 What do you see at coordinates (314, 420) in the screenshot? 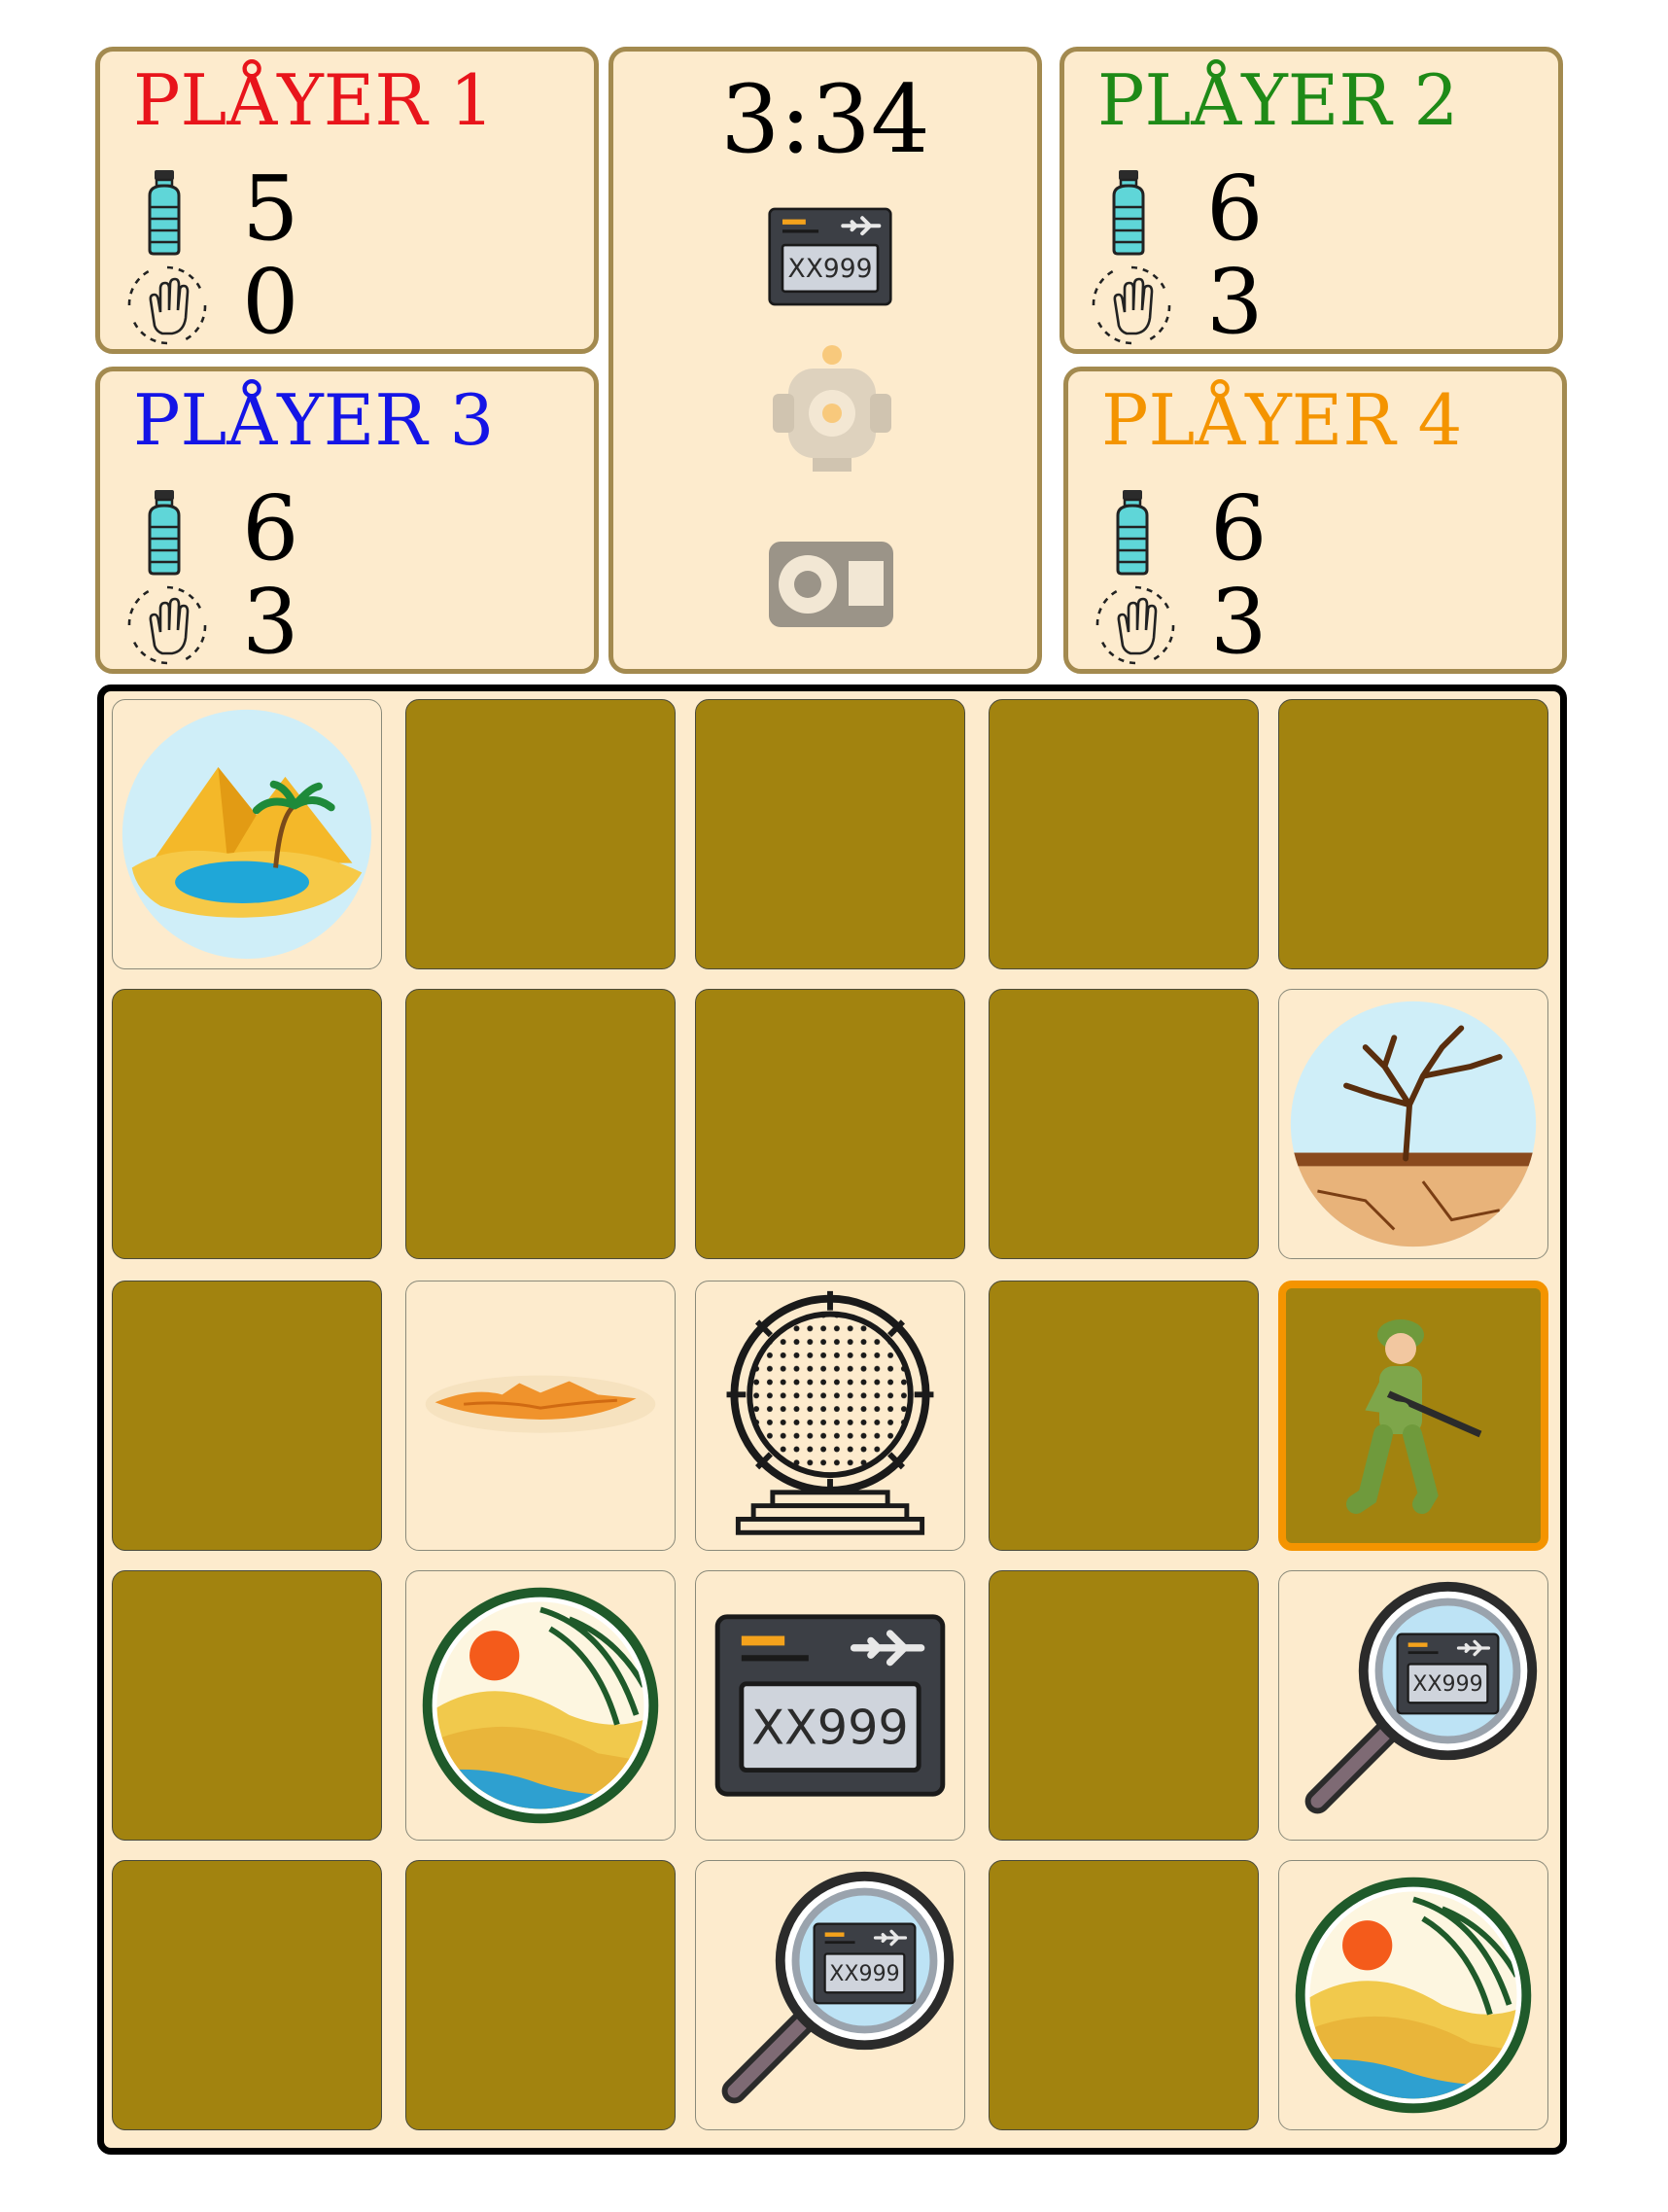
I see `player-3-name: PLÅYER 3` at bounding box center [314, 420].